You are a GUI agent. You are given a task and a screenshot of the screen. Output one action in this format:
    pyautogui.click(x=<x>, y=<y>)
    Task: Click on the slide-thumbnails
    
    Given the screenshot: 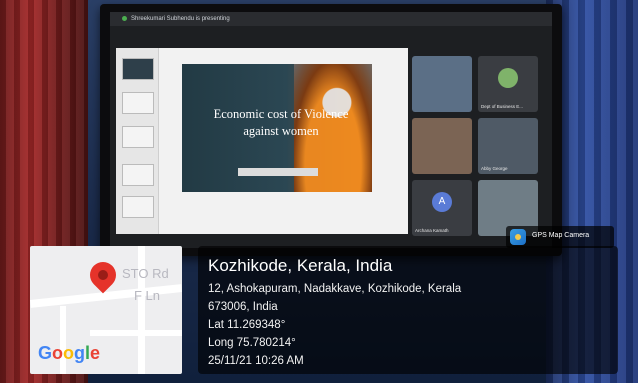 What is the action you would take?
    pyautogui.click(x=137, y=141)
    